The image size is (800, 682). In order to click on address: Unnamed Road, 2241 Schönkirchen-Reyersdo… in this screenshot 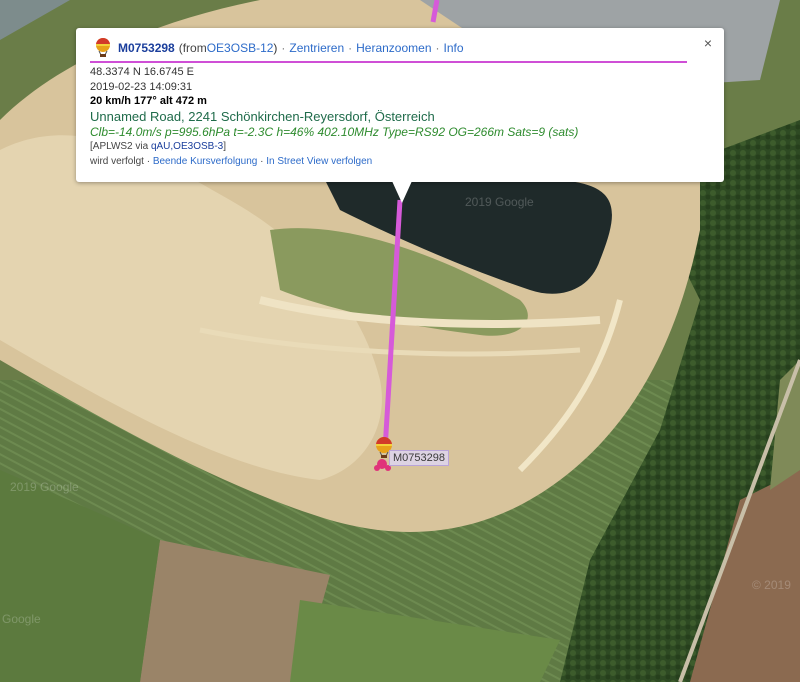, I will do `click(262, 116)`.